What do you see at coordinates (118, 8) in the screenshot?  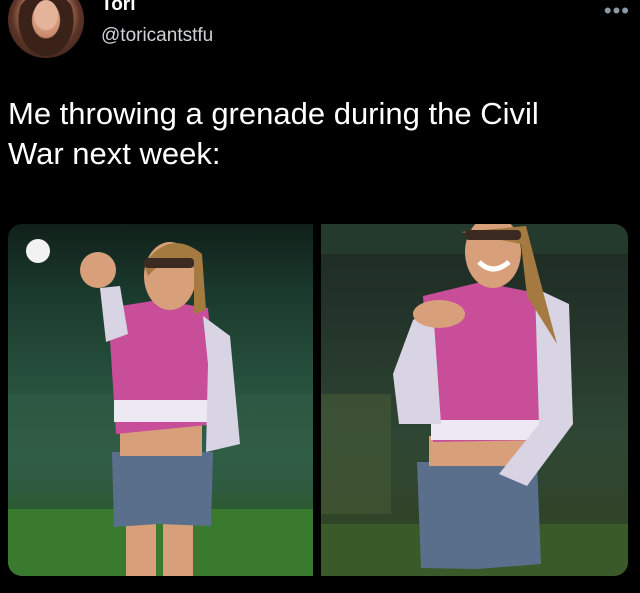 I see `author-display-name: Tori` at bounding box center [118, 8].